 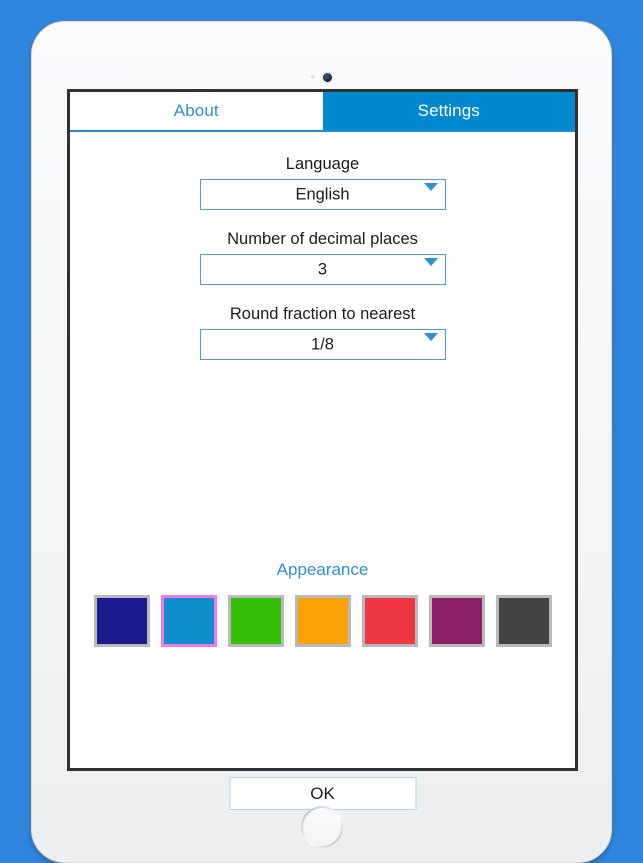 I want to click on camera-cluster, so click(x=321, y=77).